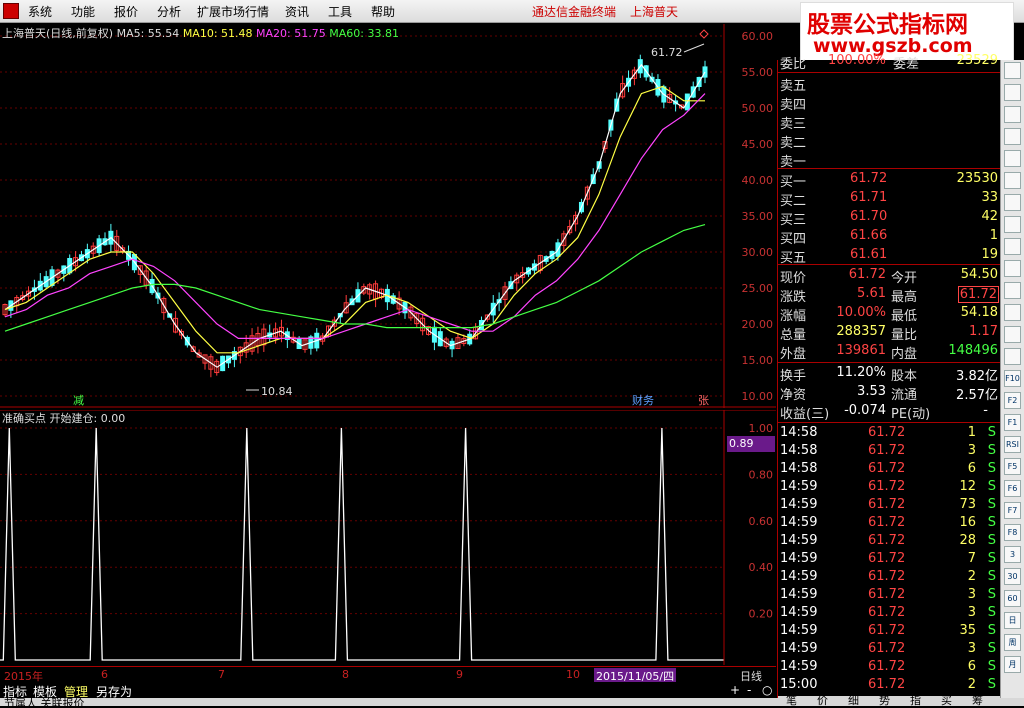 This screenshot has height=708, width=1024. Describe the element at coordinates (1012, 334) in the screenshot. I see `list-icon` at that location.